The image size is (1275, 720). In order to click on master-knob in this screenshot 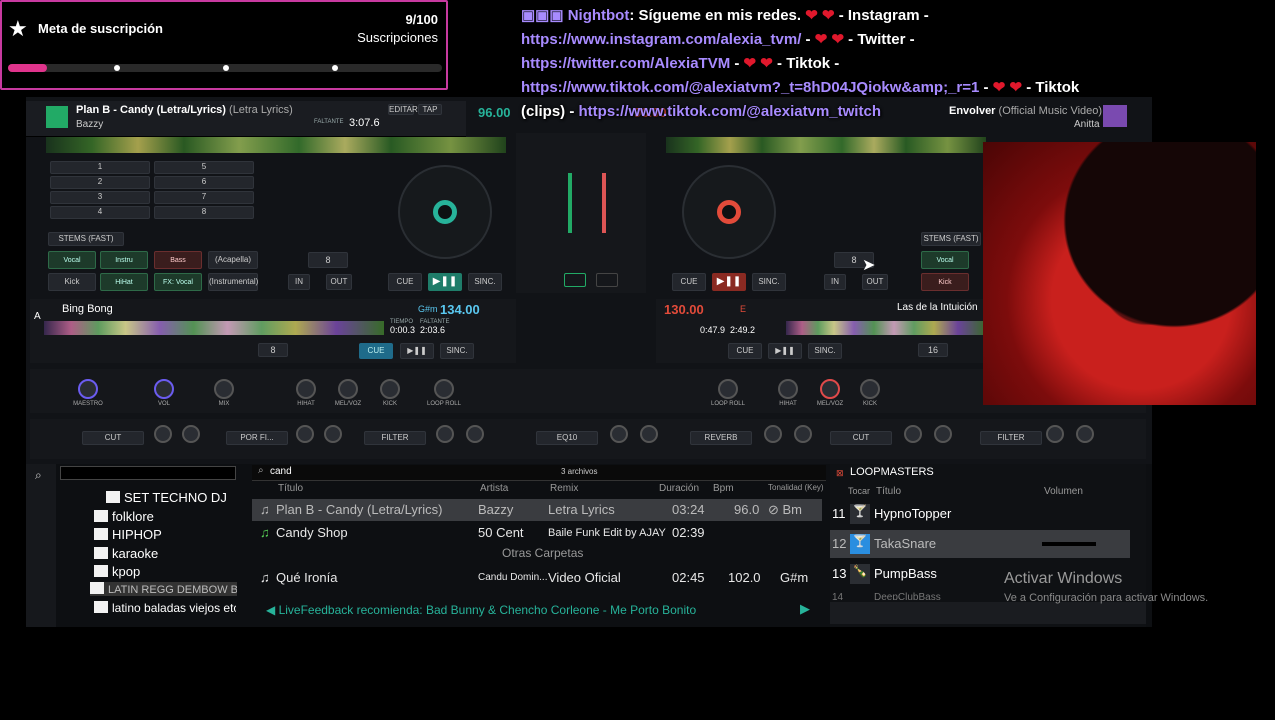, I will do `click(88, 389)`.